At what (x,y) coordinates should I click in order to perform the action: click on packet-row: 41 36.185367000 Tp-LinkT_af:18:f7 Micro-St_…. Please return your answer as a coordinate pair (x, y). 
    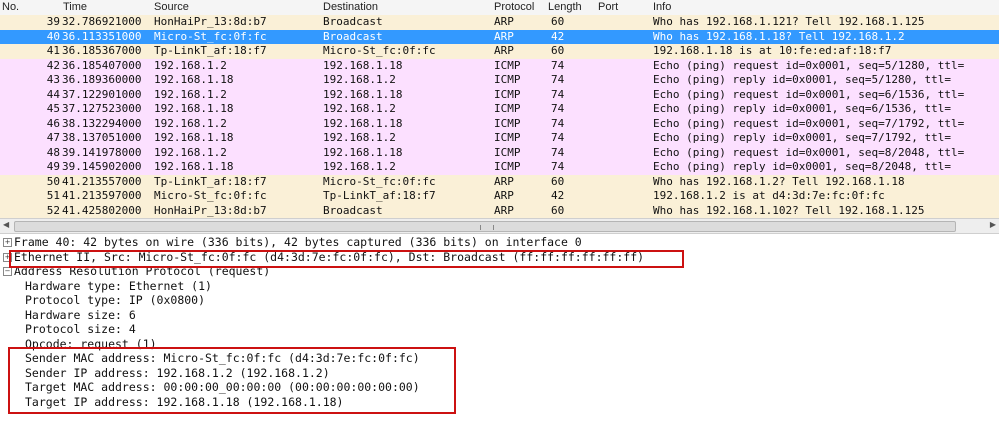
    Looking at the image, I should click on (499, 51).